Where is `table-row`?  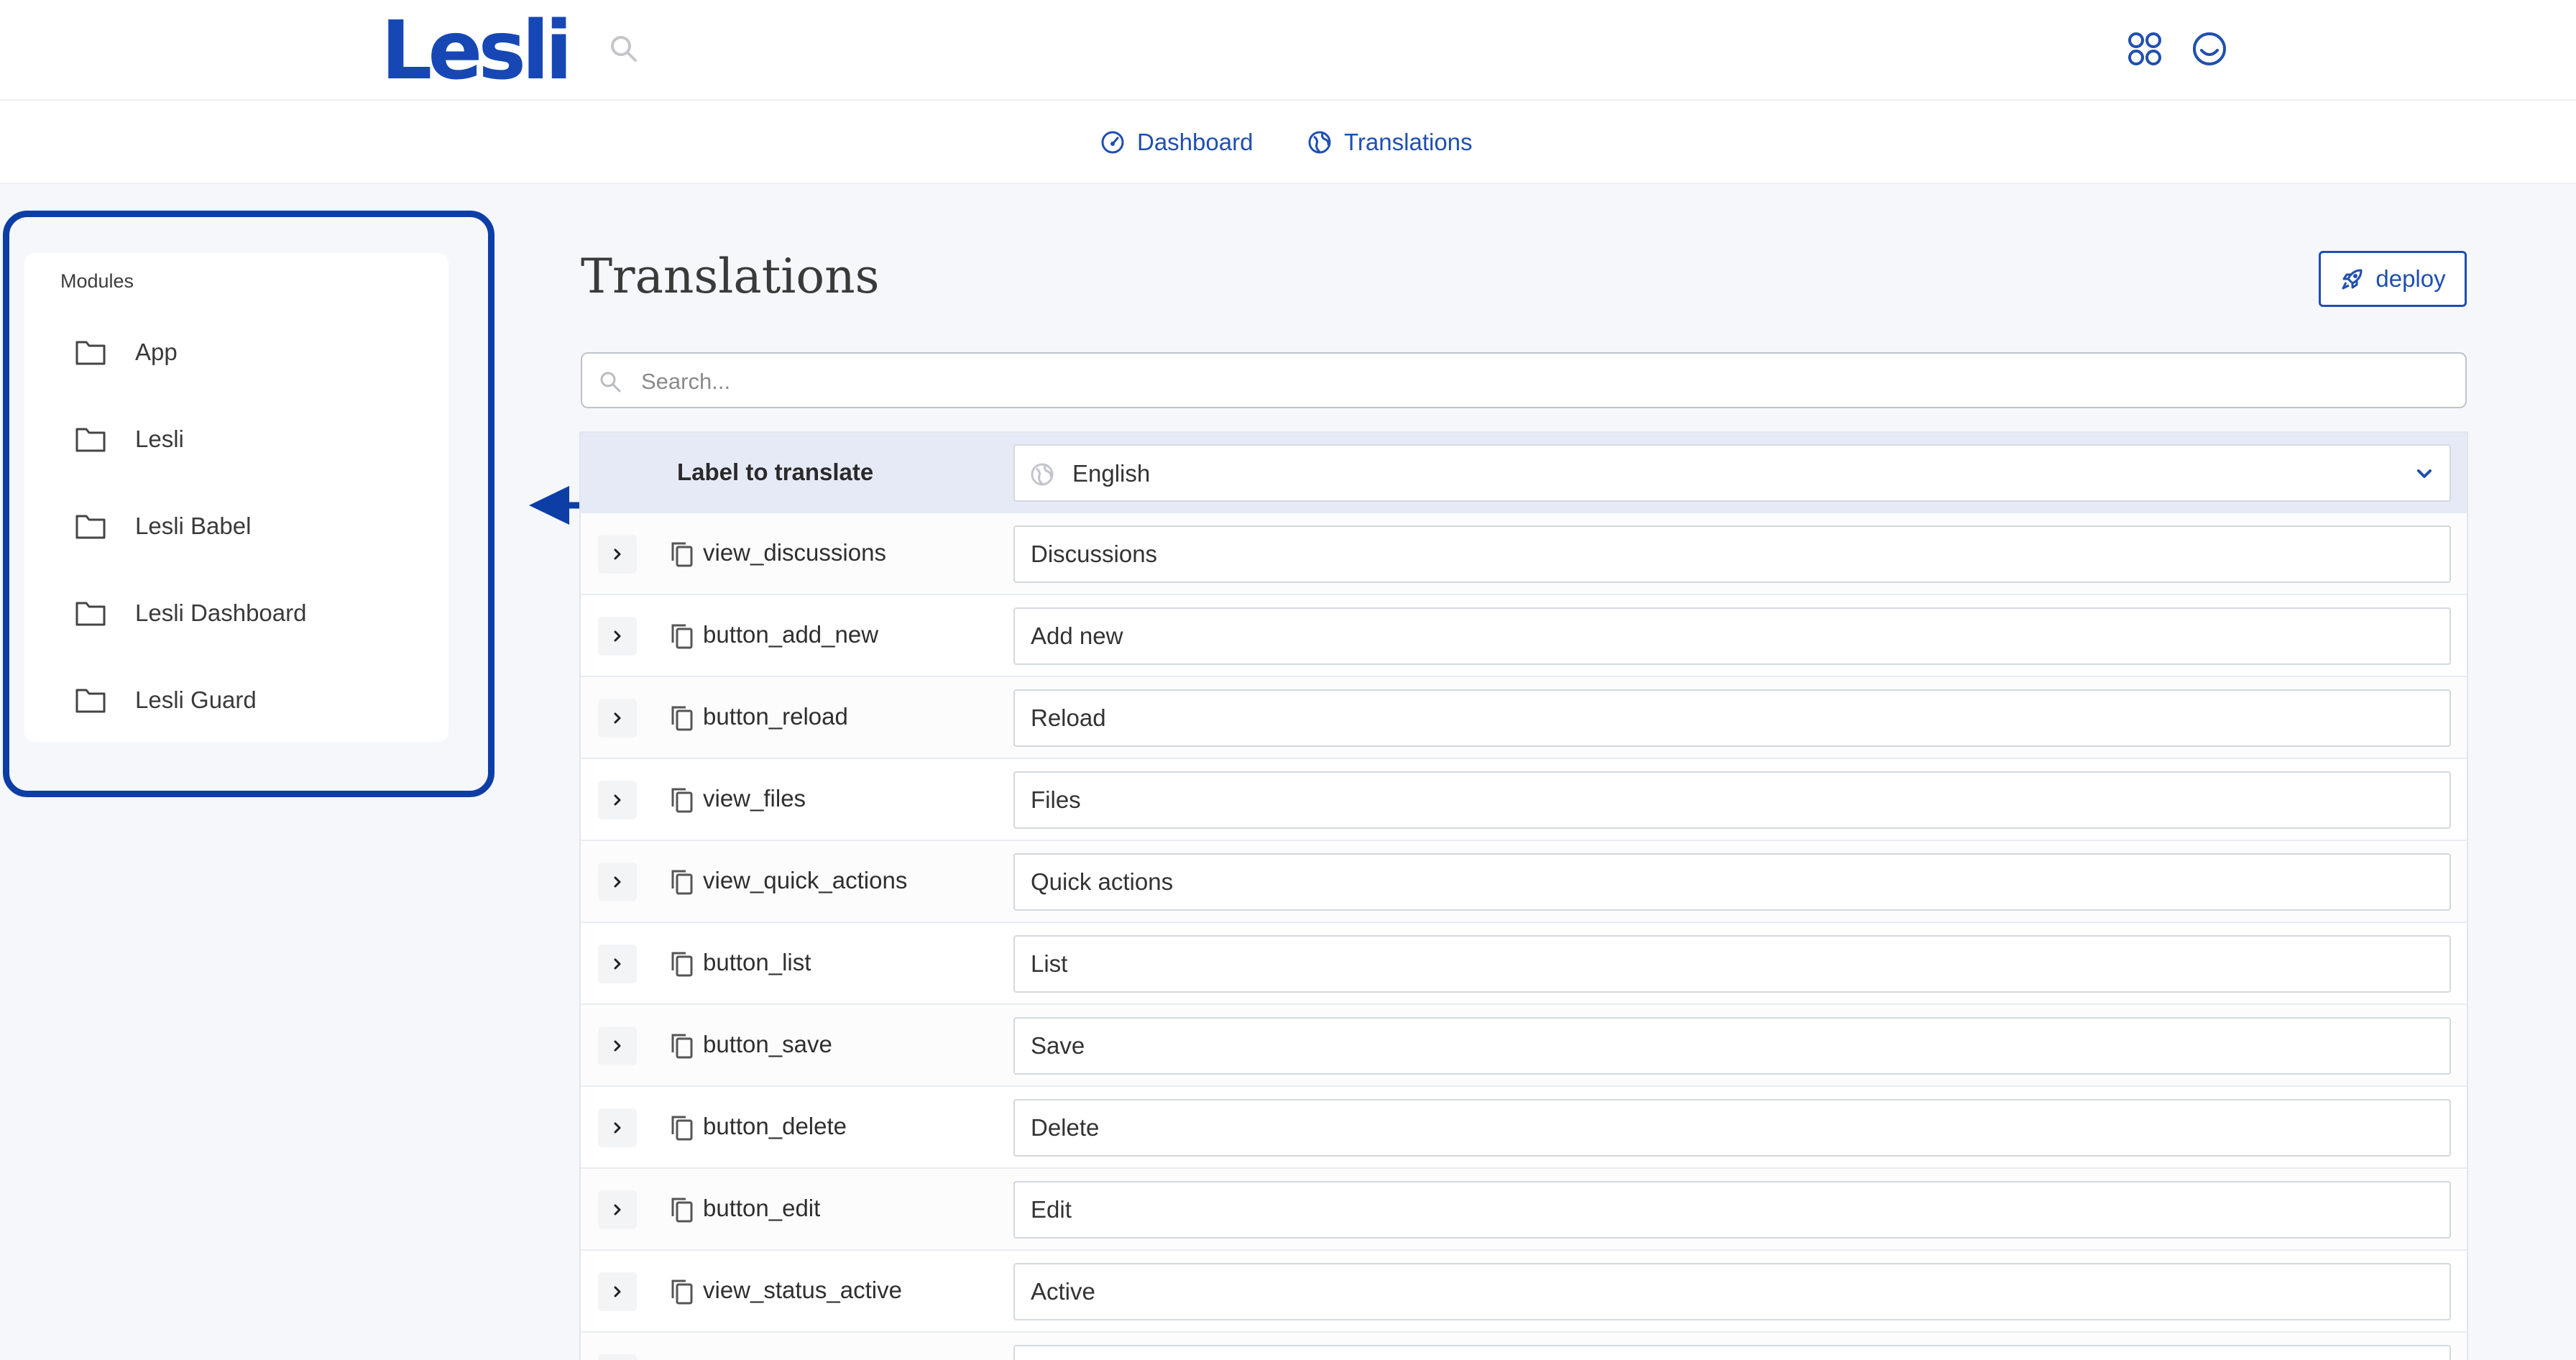 table-row is located at coordinates (1524, 1346).